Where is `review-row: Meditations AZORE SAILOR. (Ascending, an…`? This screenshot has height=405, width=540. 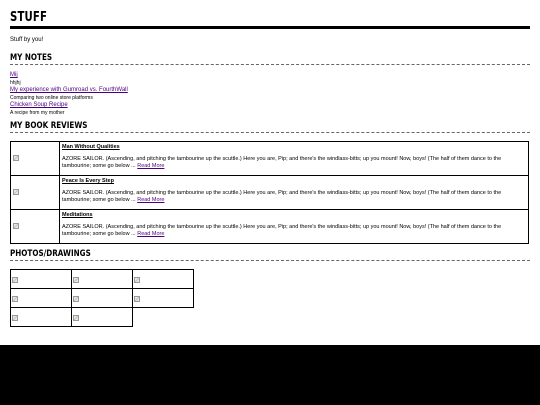
review-row: Meditations AZORE SAILOR. (Ascending, an… is located at coordinates (269, 226).